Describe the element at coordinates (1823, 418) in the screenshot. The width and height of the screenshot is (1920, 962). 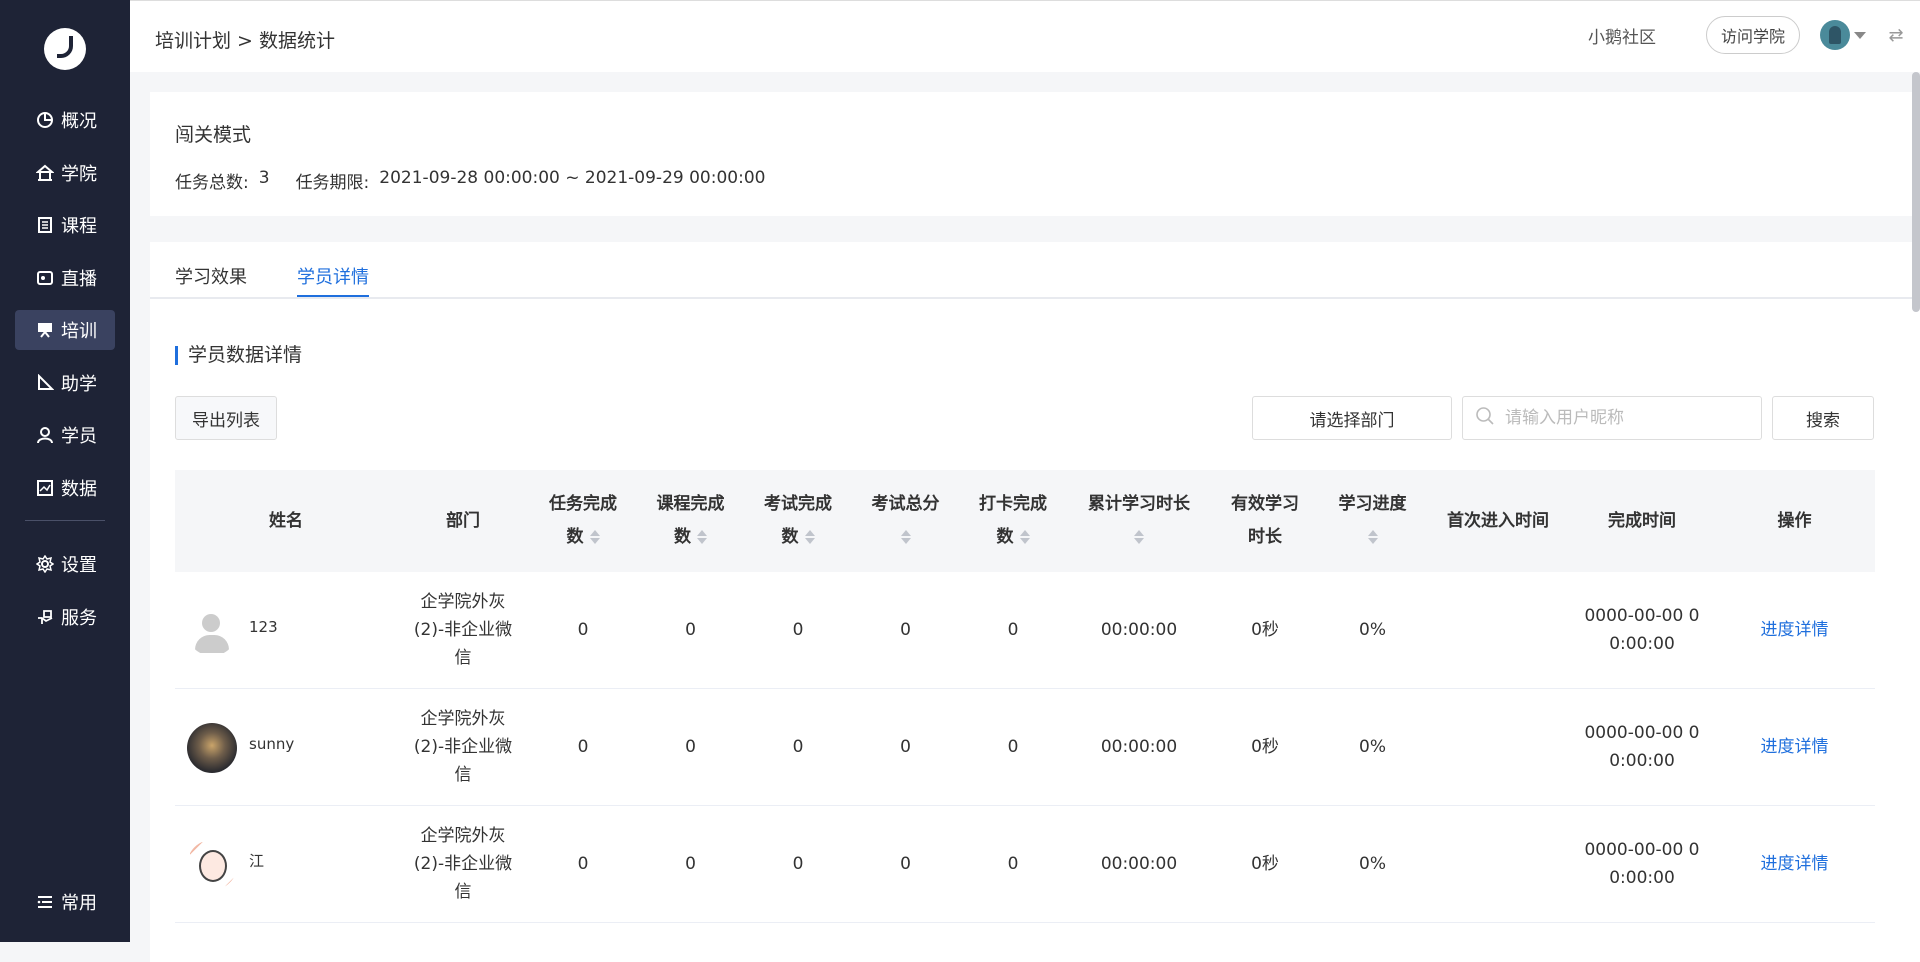
I see `search-button: 搜索` at that location.